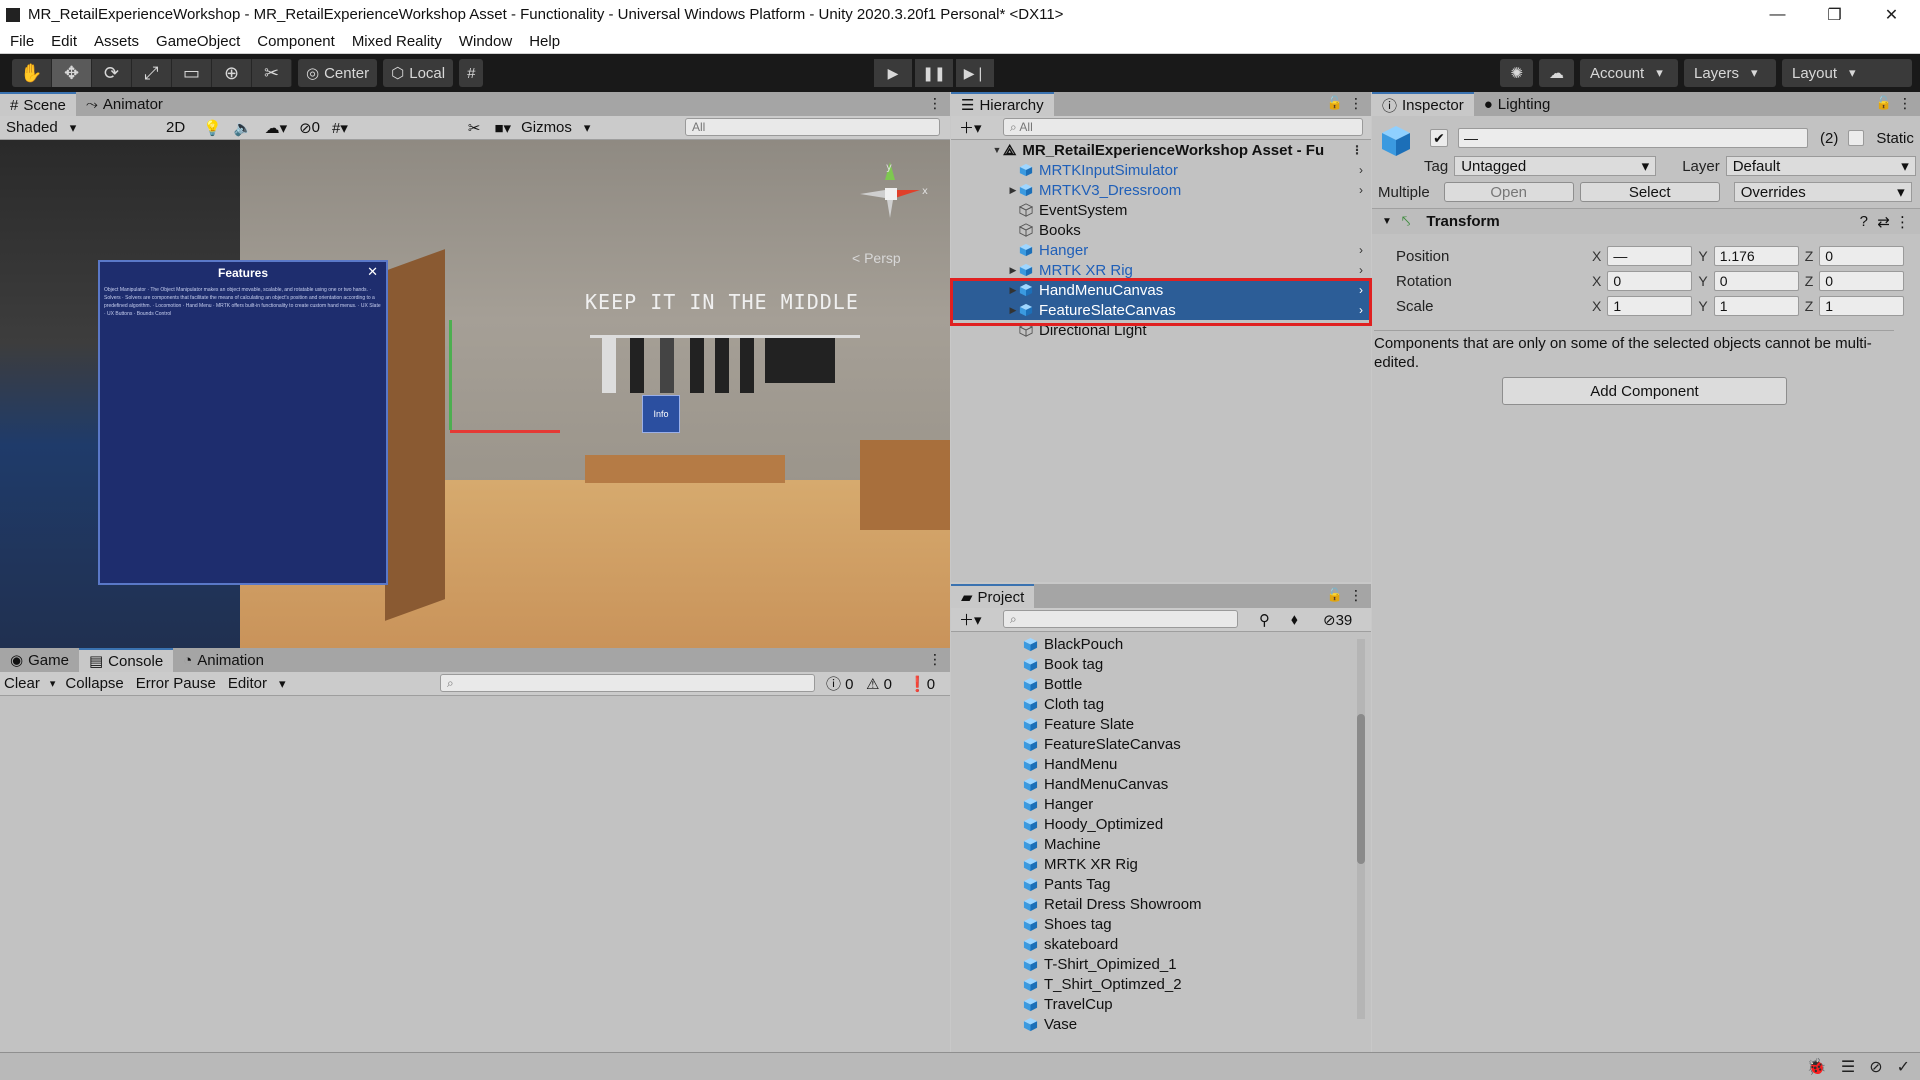  Describe the element at coordinates (993, 596) in the screenshot. I see `tab-project: ▰ Project` at that location.